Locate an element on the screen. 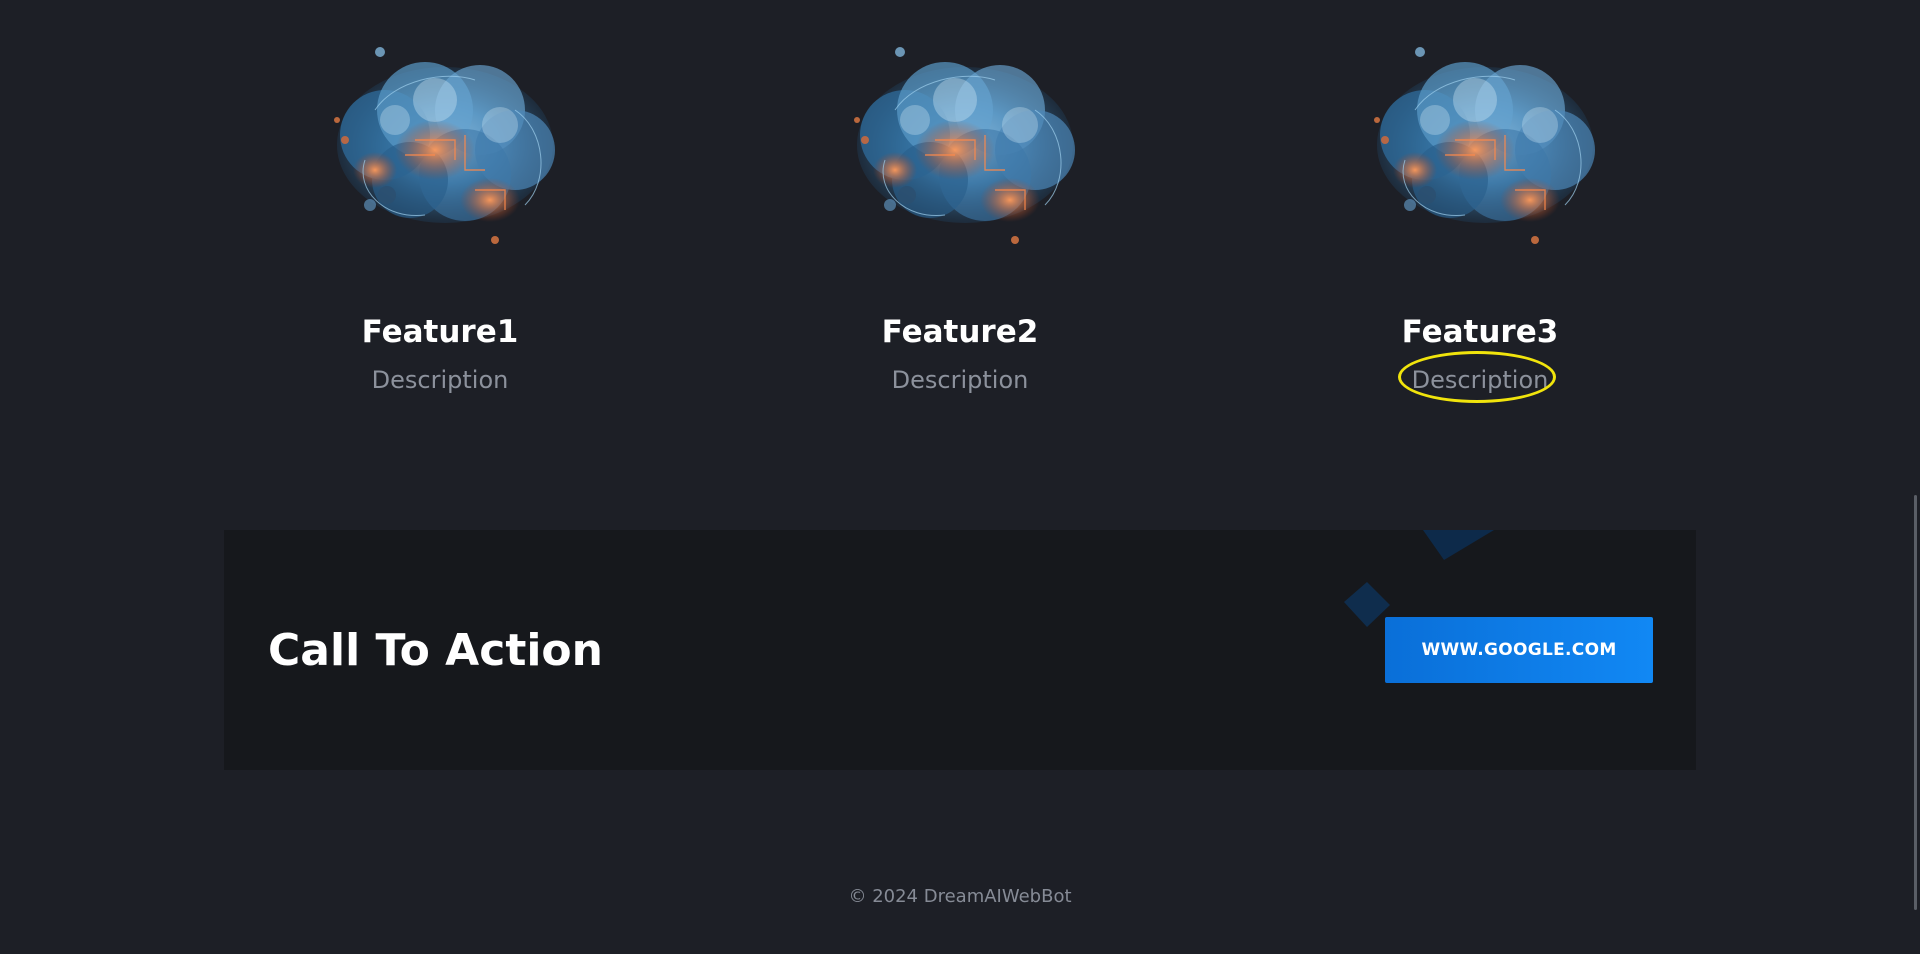  feature-title: Feature1 is located at coordinates (440, 332).